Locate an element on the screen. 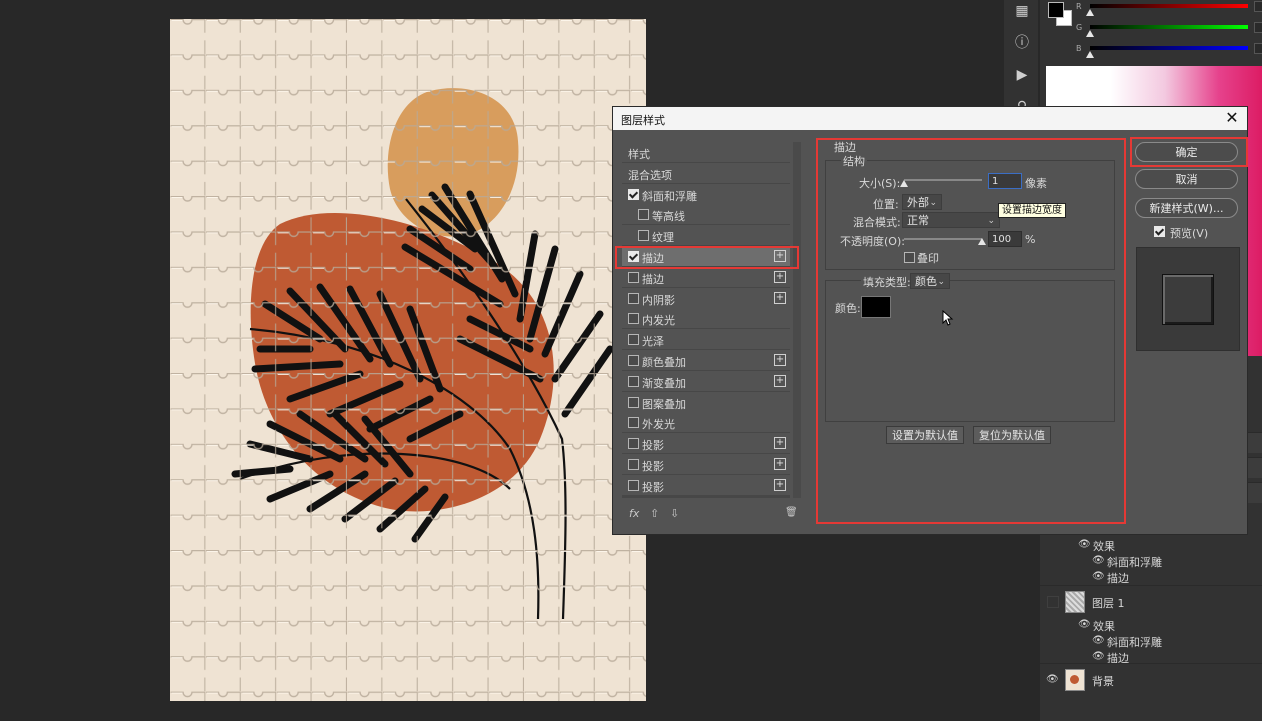 The image size is (1262, 721). style-list-item: 内阴影 + is located at coordinates (706, 297).